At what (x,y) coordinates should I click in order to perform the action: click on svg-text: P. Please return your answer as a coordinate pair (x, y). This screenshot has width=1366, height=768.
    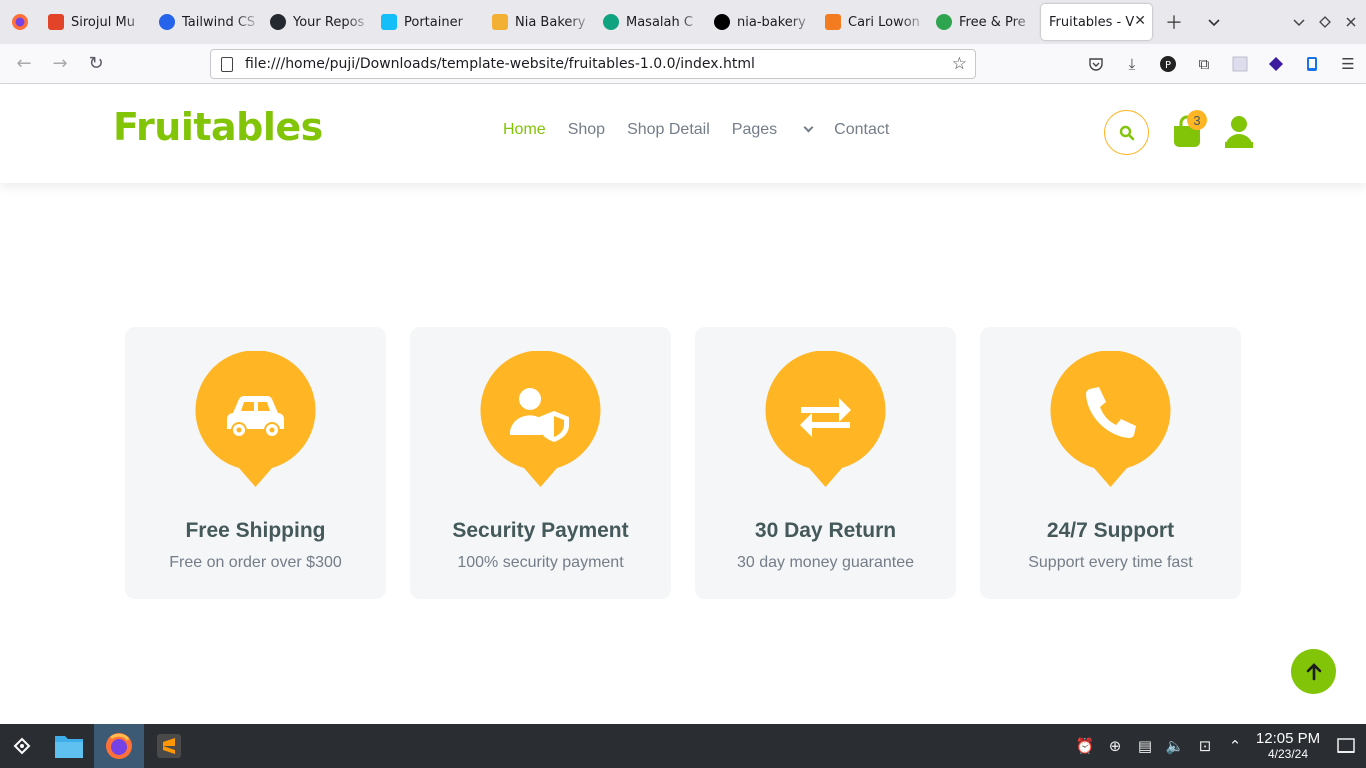
    Looking at the image, I should click on (1168, 65).